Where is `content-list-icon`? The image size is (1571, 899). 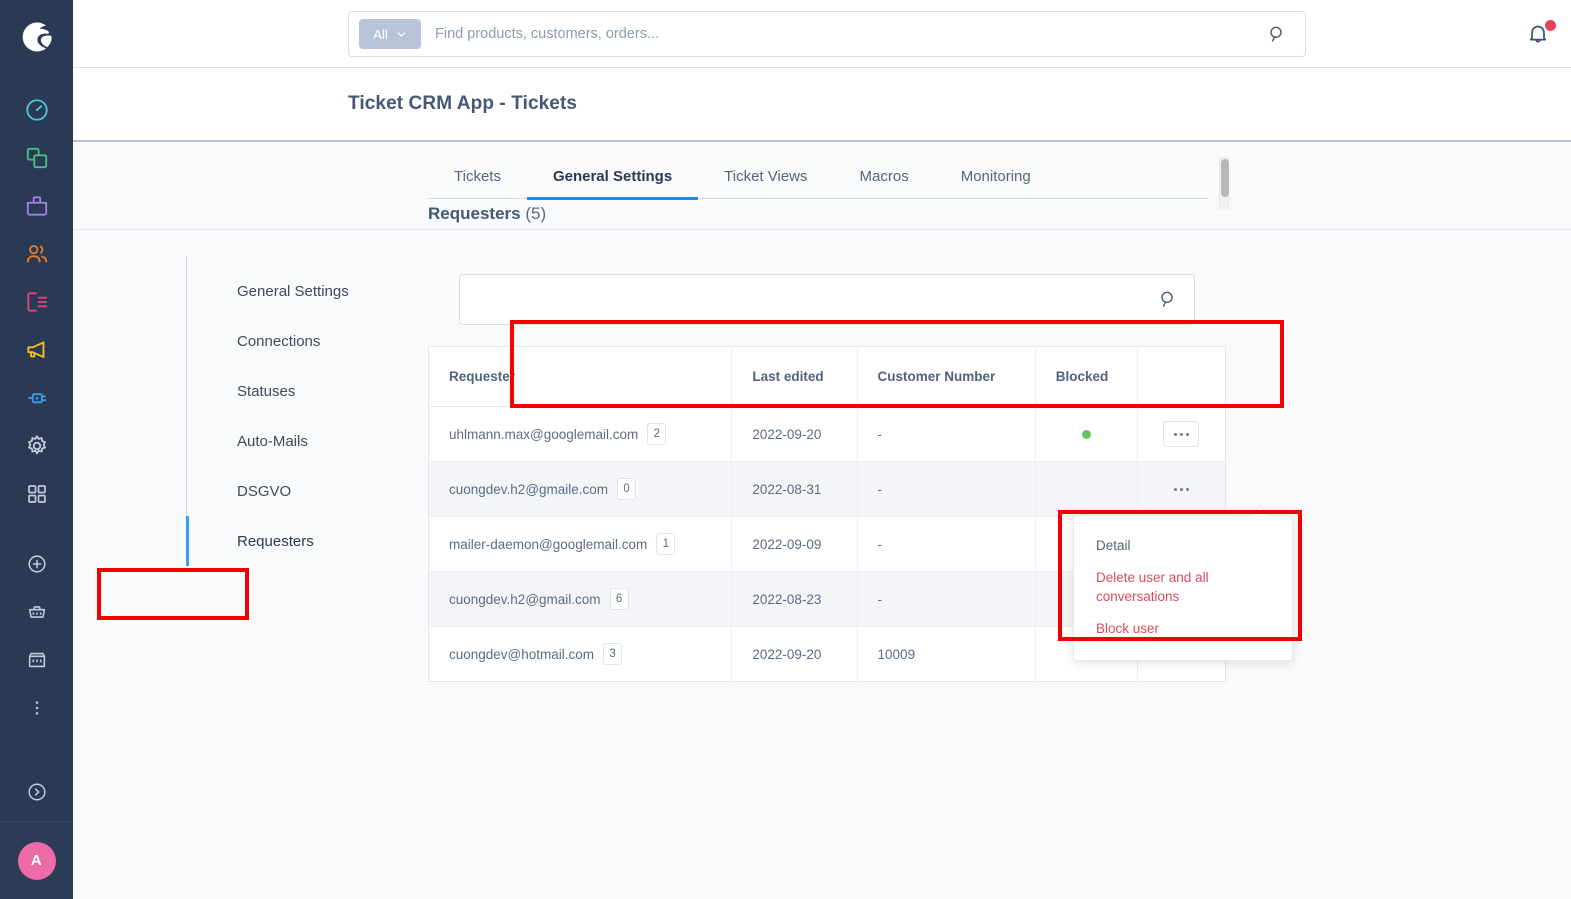 content-list-icon is located at coordinates (37, 302).